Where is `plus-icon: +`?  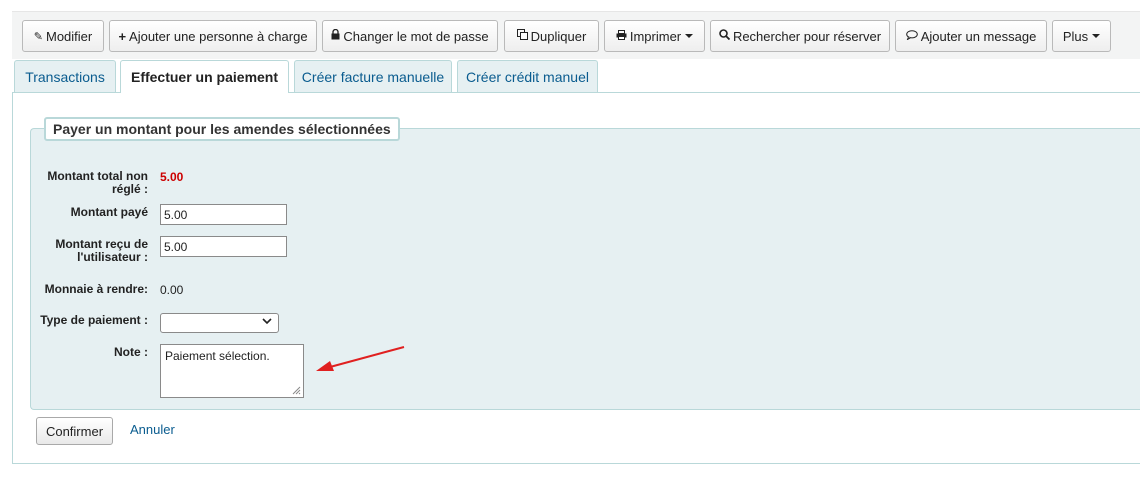 plus-icon: + is located at coordinates (122, 36).